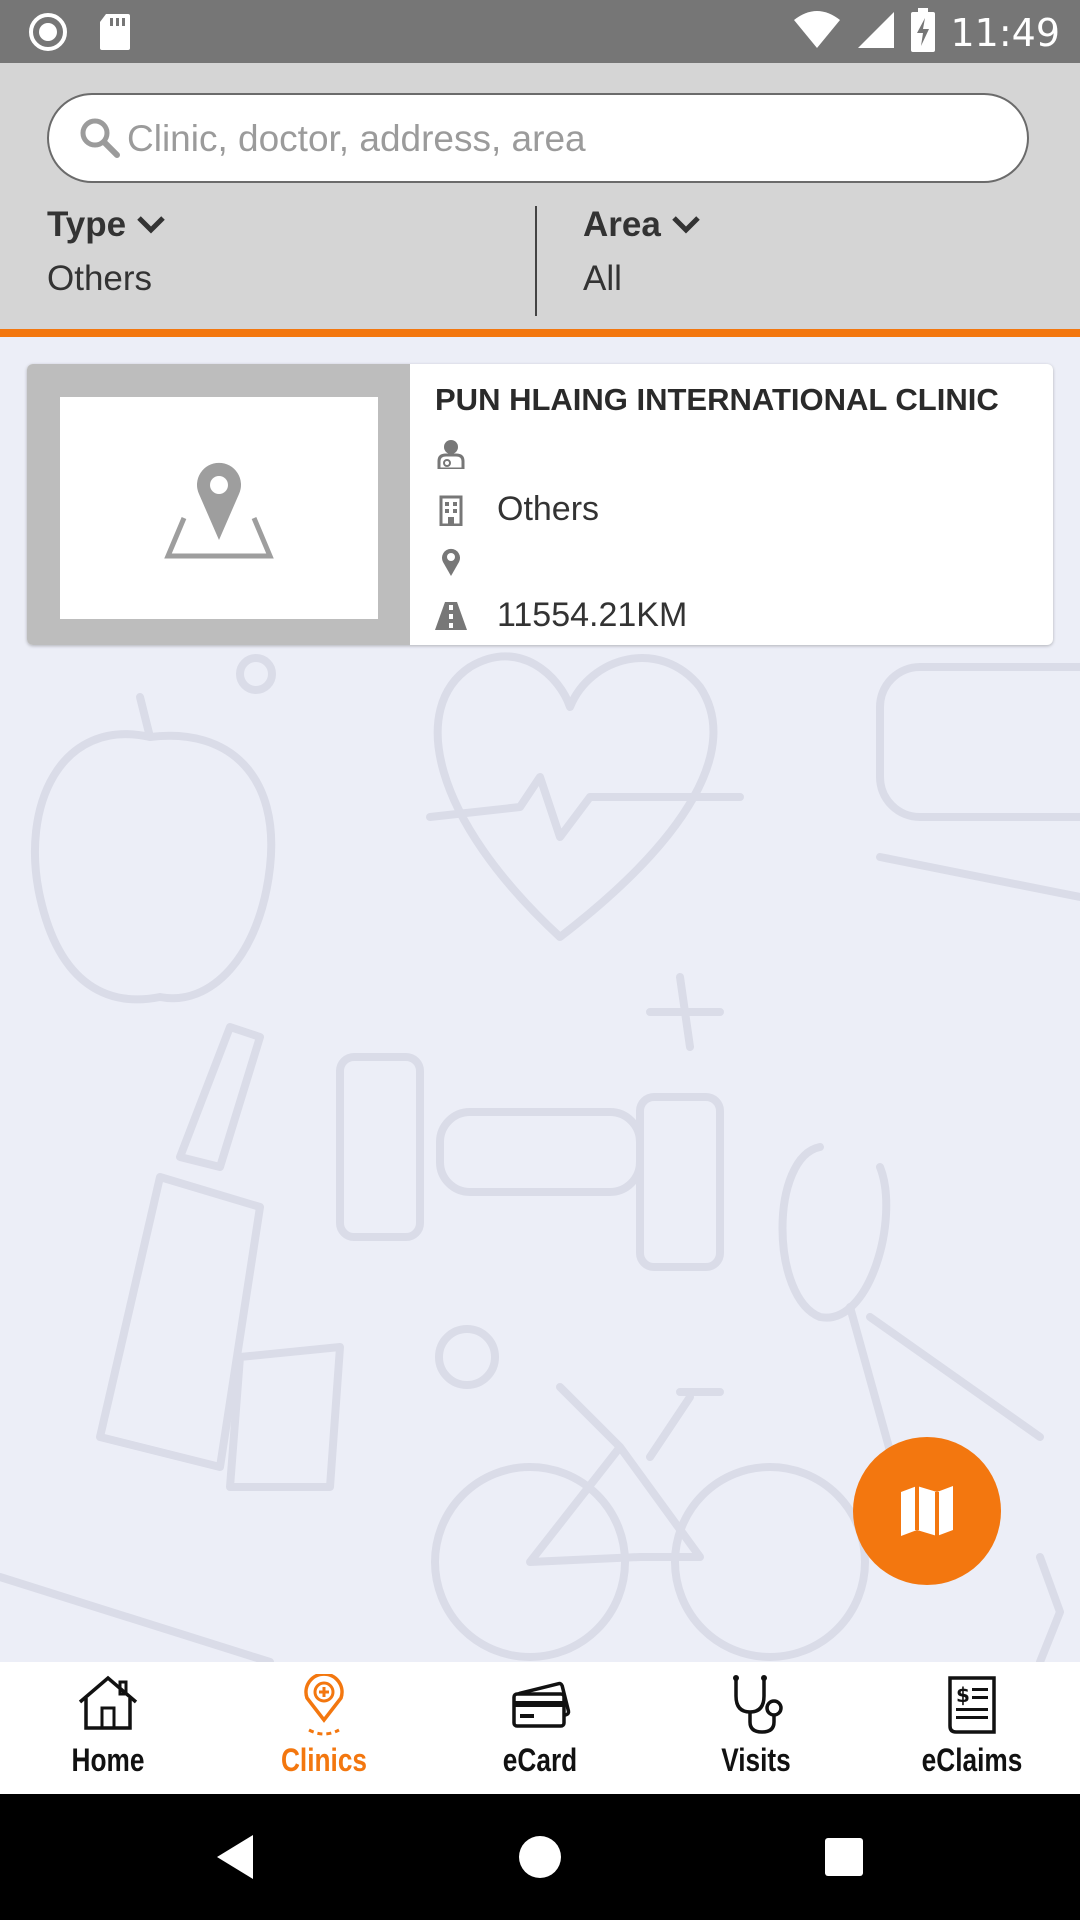 The width and height of the screenshot is (1080, 1920). What do you see at coordinates (758, 1704) in the screenshot?
I see `stethoscope-icon` at bounding box center [758, 1704].